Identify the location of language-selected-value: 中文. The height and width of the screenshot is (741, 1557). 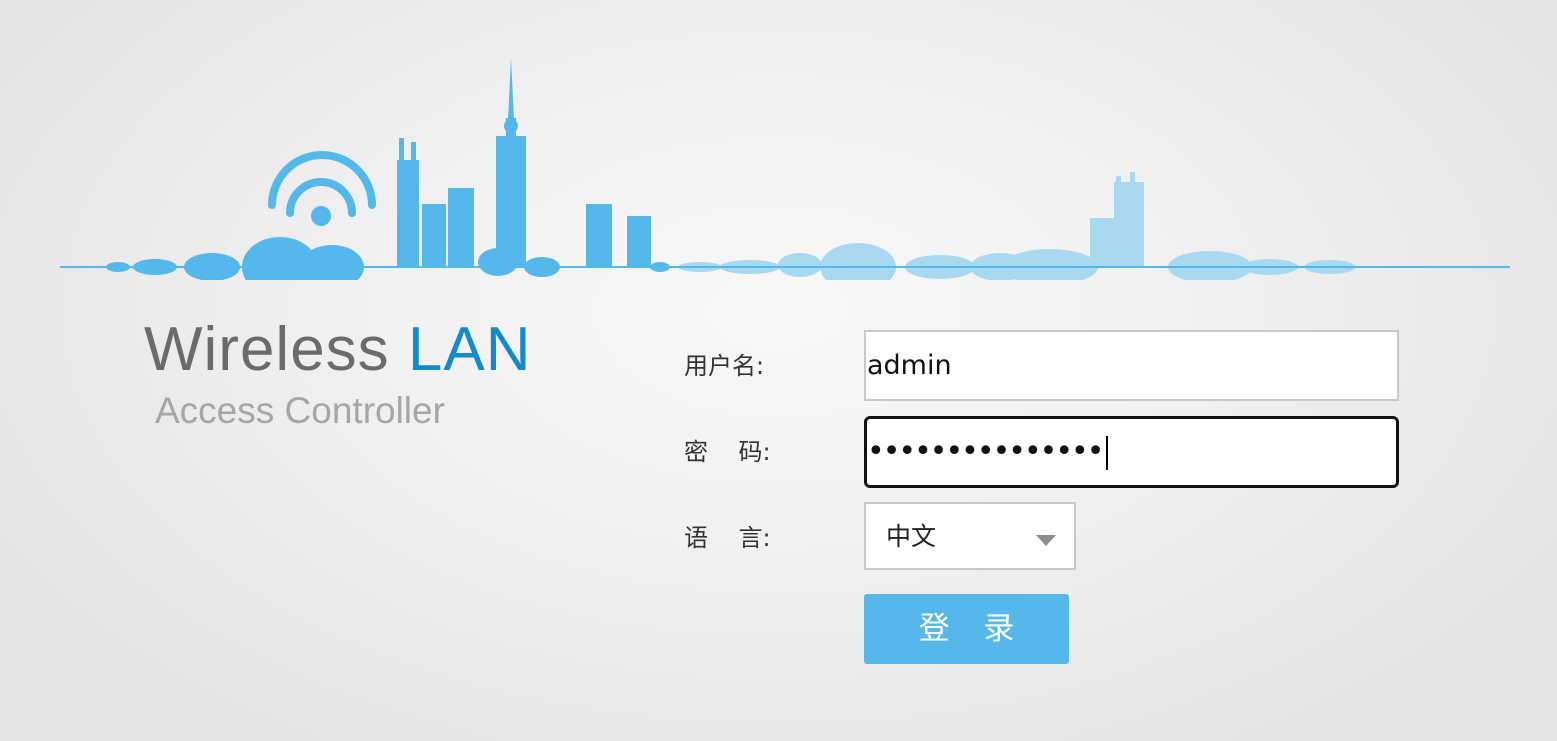
(911, 536).